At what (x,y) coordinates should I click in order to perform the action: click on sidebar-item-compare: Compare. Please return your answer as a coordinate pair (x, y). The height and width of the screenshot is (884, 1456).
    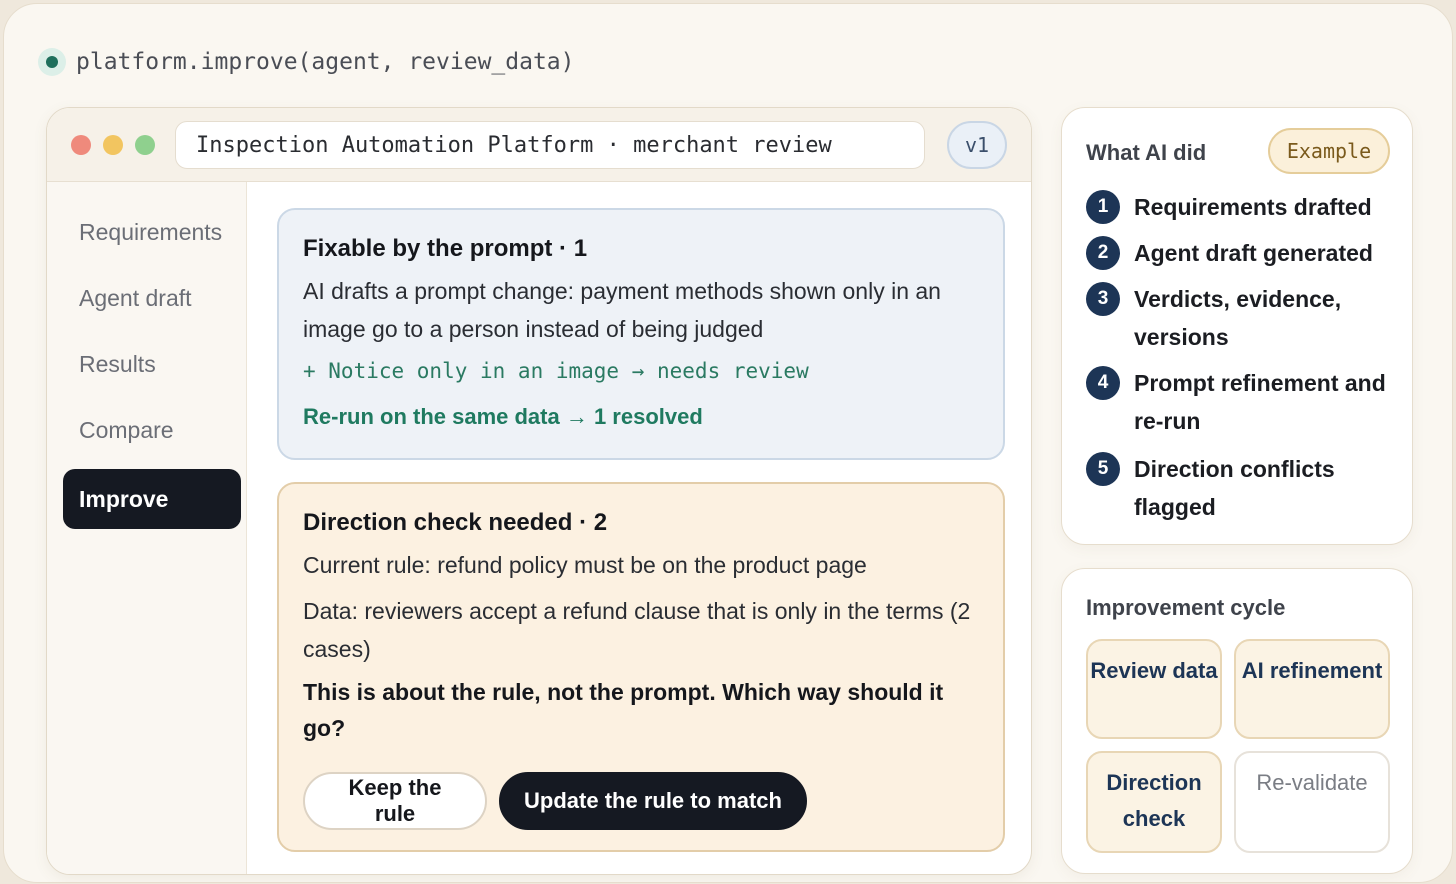
    Looking at the image, I should click on (152, 430).